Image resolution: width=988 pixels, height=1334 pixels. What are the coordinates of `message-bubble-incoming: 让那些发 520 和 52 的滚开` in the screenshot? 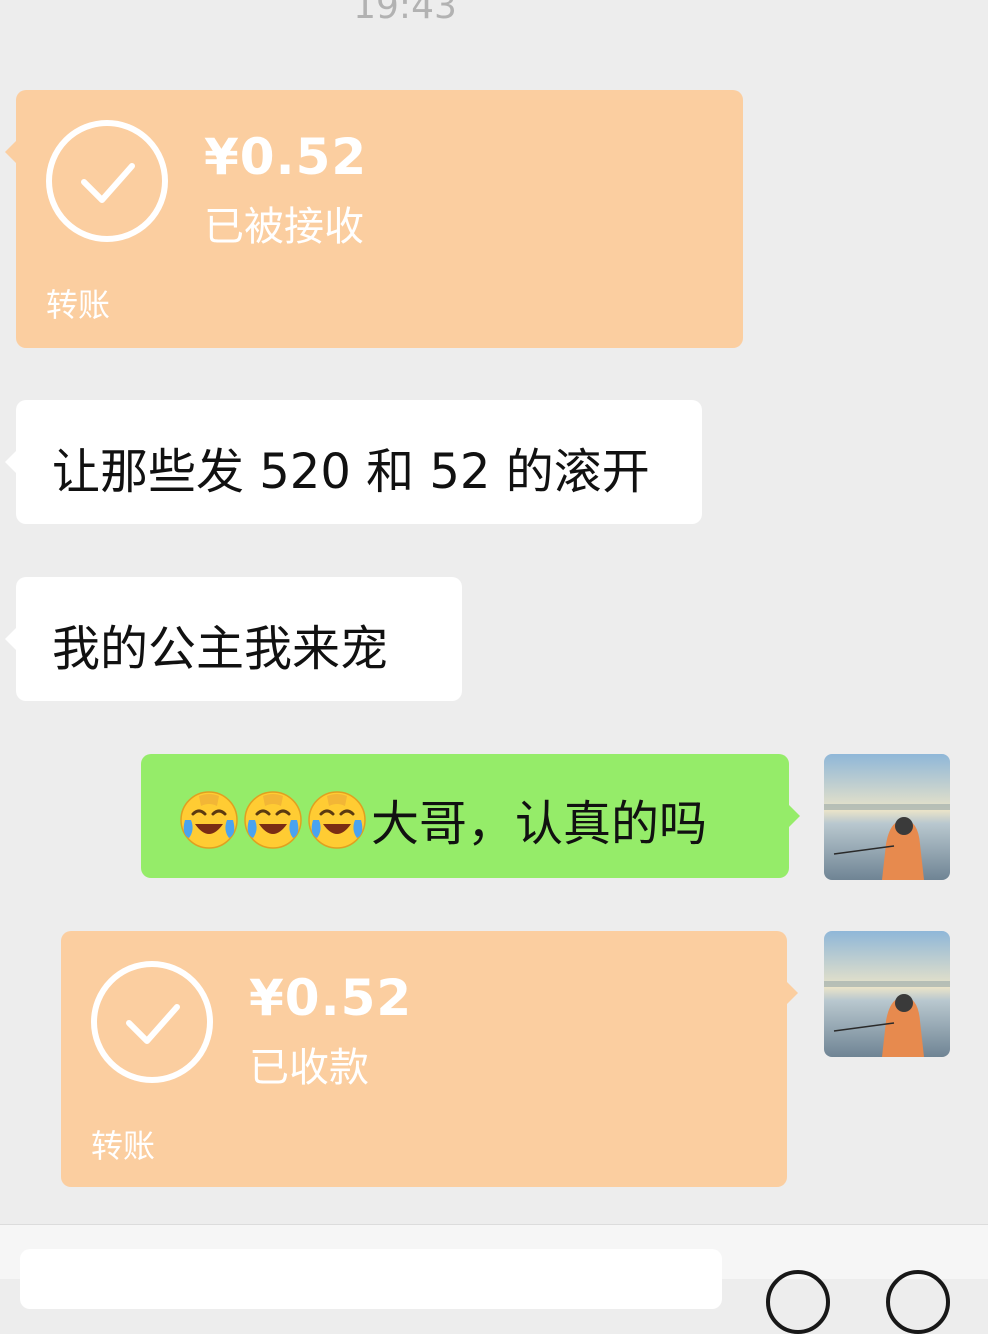 It's located at (353, 462).